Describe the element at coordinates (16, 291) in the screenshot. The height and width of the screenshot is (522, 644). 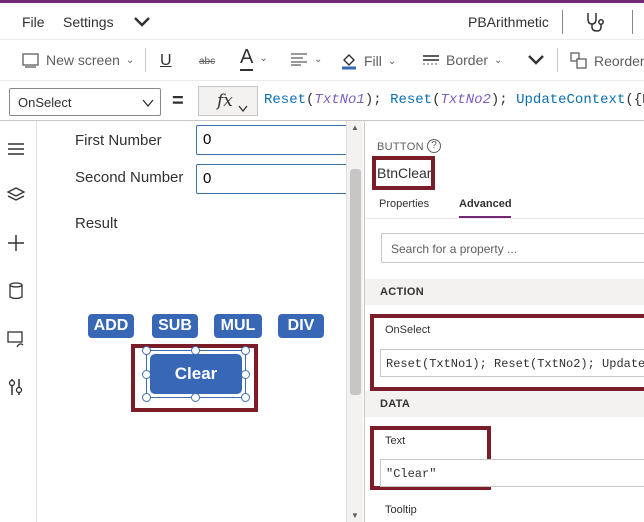
I see `database-icon` at that location.